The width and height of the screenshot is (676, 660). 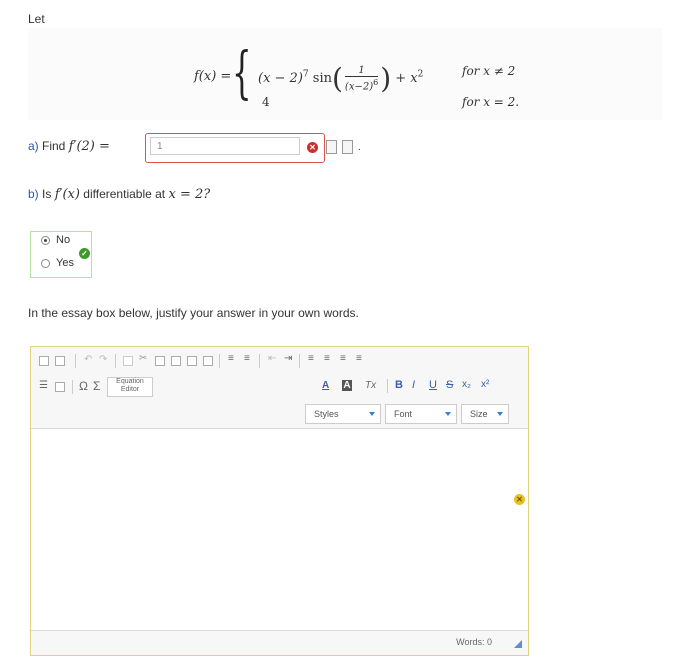 I want to click on question-a: a) Find f′(2) =, so click(x=69, y=146).